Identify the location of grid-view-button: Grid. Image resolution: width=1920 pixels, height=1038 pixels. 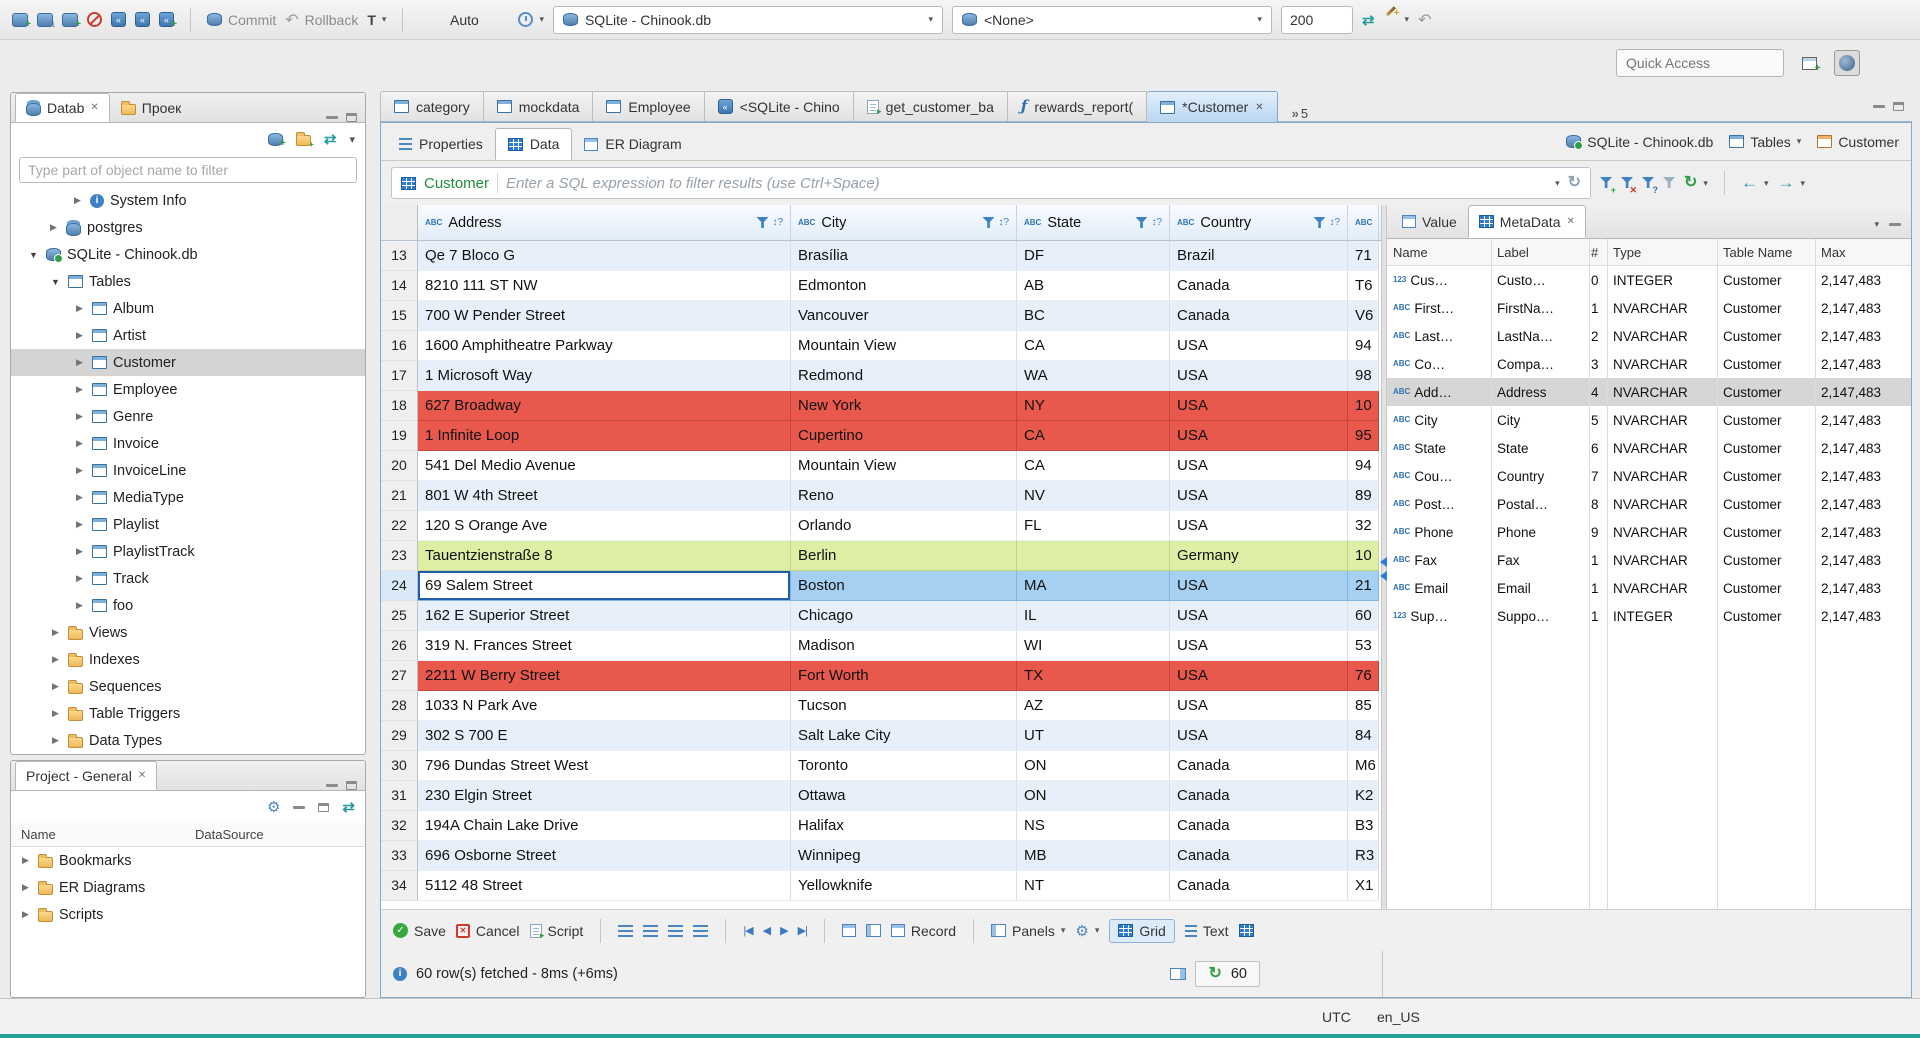
(1142, 930).